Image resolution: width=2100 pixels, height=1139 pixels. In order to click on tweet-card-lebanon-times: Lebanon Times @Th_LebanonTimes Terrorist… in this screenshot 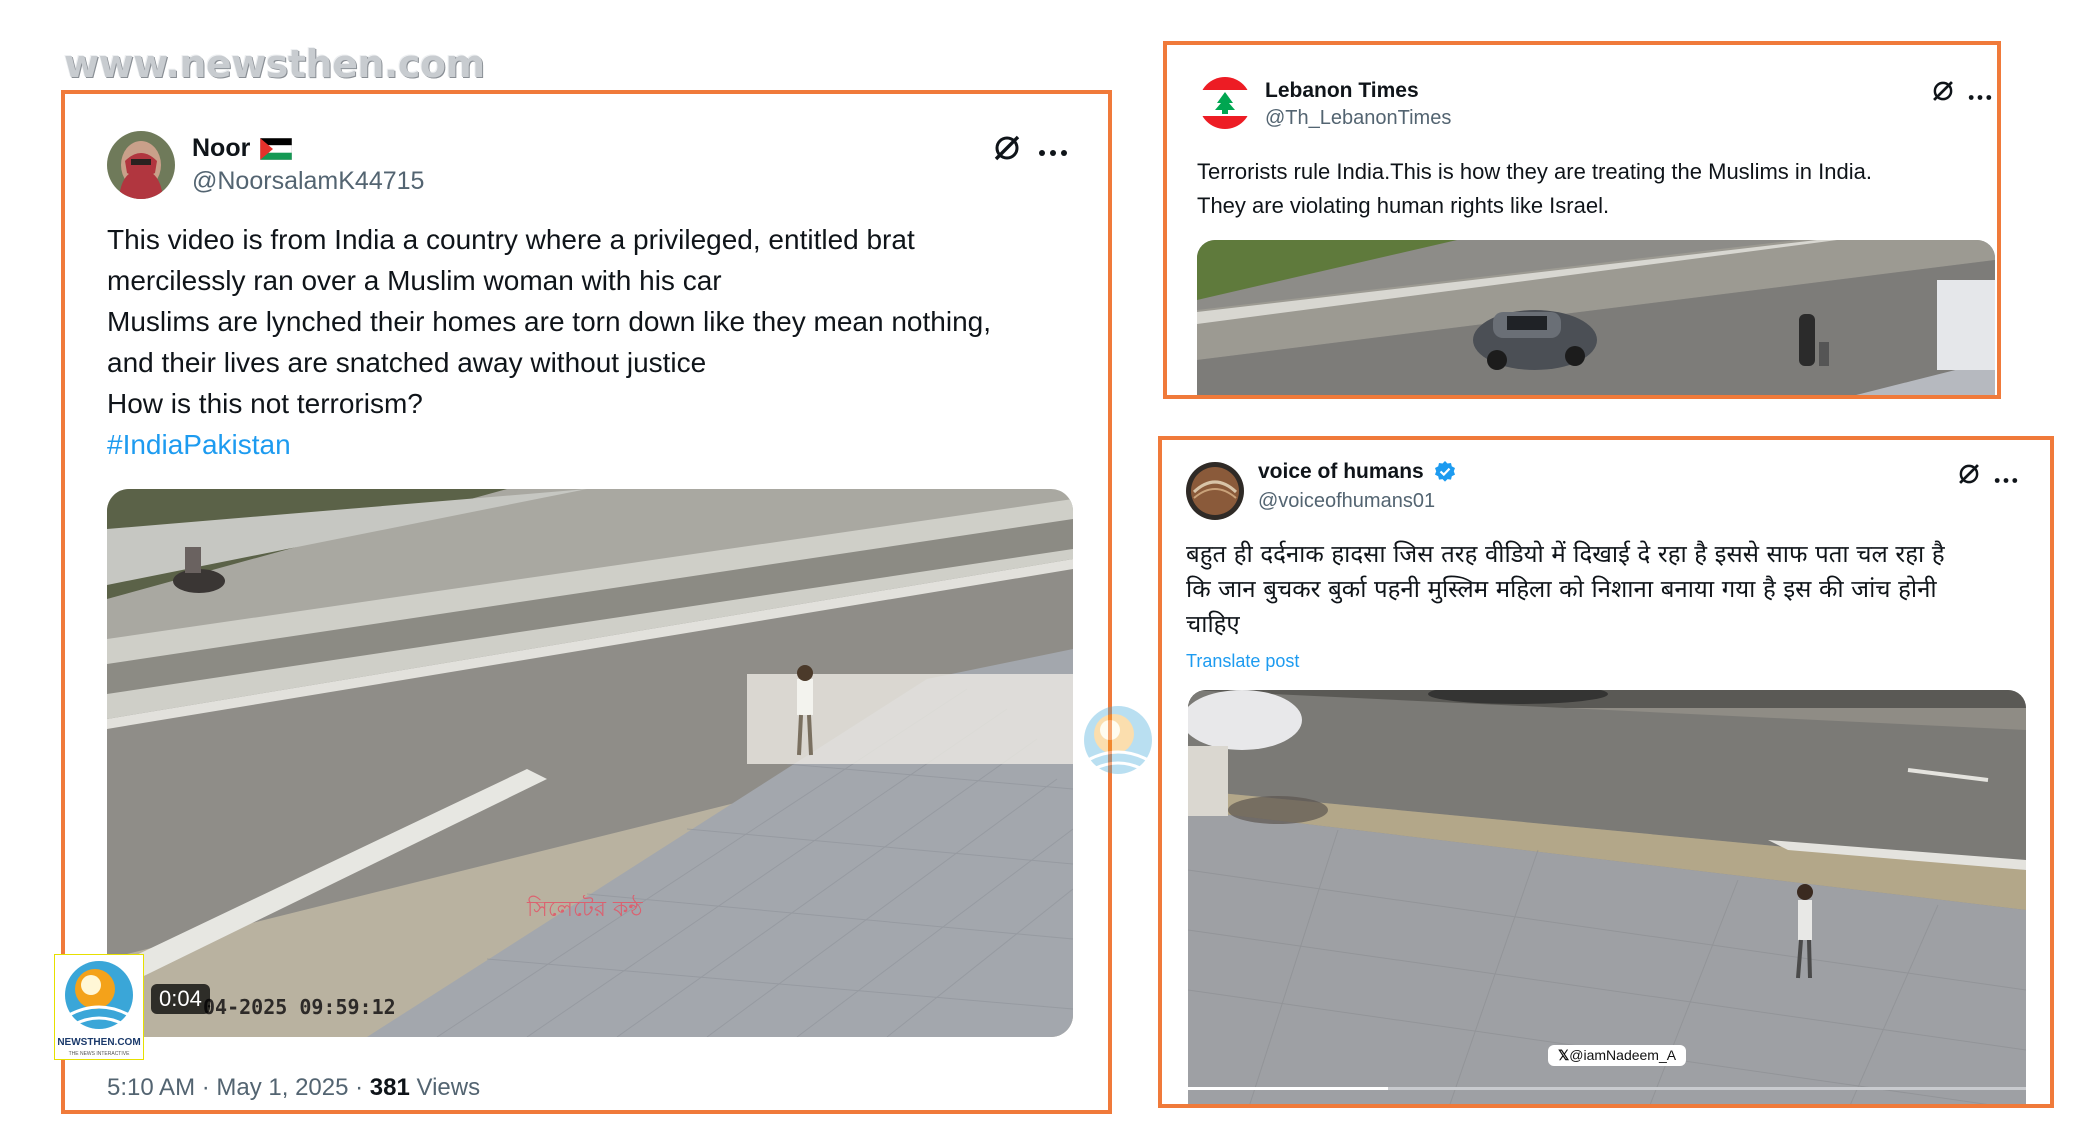, I will do `click(1582, 220)`.